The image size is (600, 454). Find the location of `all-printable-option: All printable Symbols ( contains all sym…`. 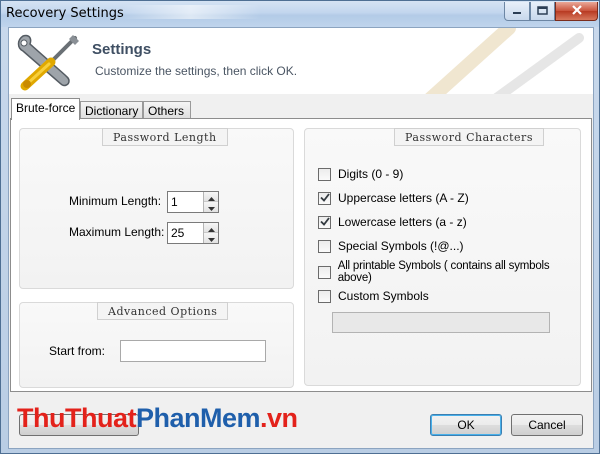

all-printable-option: All printable Symbols ( contains all sym… is located at coordinates (449, 272).